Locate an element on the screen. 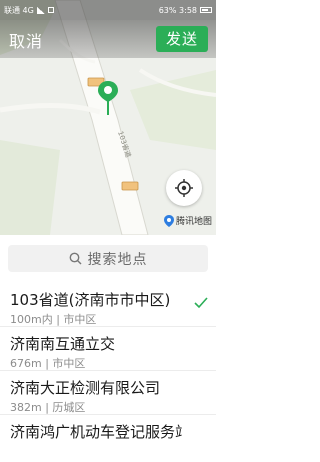  place-item: 济南南互通立交 676m | 市中区 is located at coordinates (108, 349).